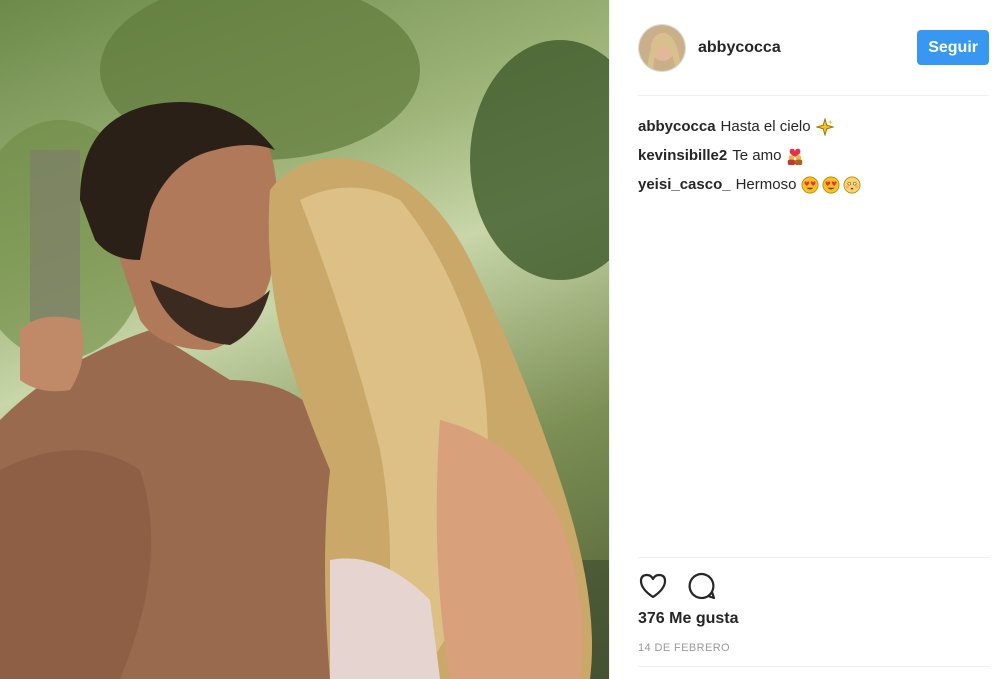 Image resolution: width=1000 pixels, height=679 pixels. What do you see at coordinates (682, 155) in the screenshot?
I see `comment-author: kevinsibille2` at bounding box center [682, 155].